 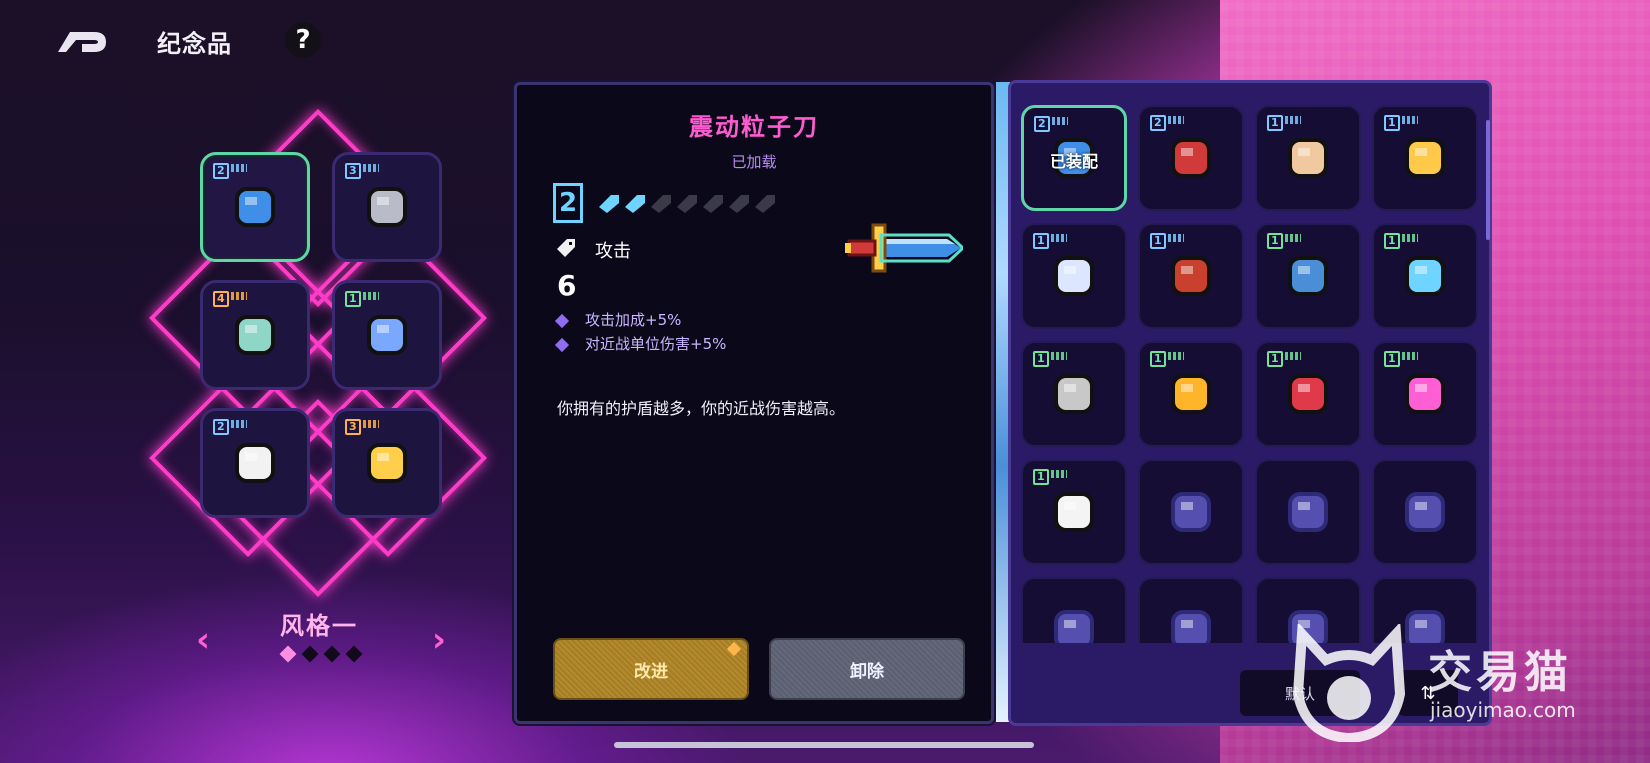 What do you see at coordinates (1503, 710) in the screenshot?
I see `watermark-url: jiaoyimao.com` at bounding box center [1503, 710].